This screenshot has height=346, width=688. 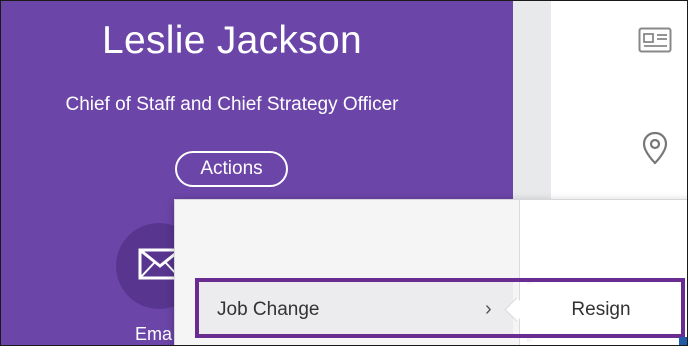 What do you see at coordinates (488, 309) in the screenshot?
I see `chevron-right-icon: ›` at bounding box center [488, 309].